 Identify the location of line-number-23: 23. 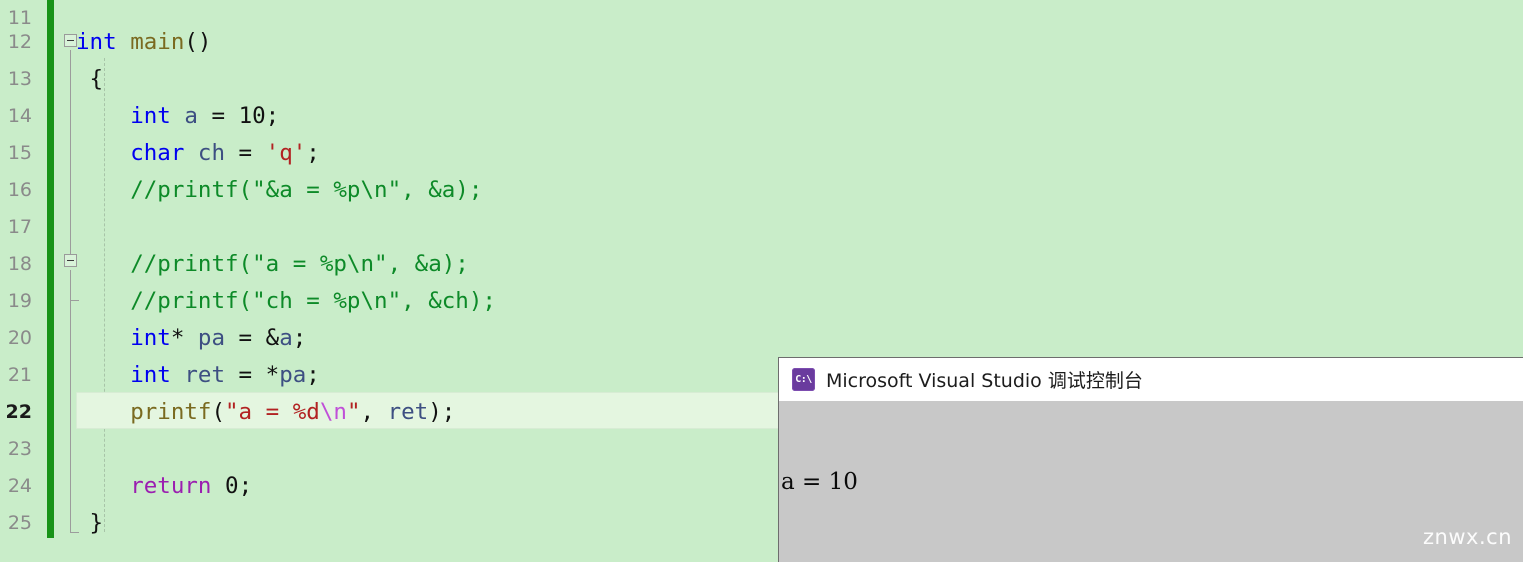
(19, 449).